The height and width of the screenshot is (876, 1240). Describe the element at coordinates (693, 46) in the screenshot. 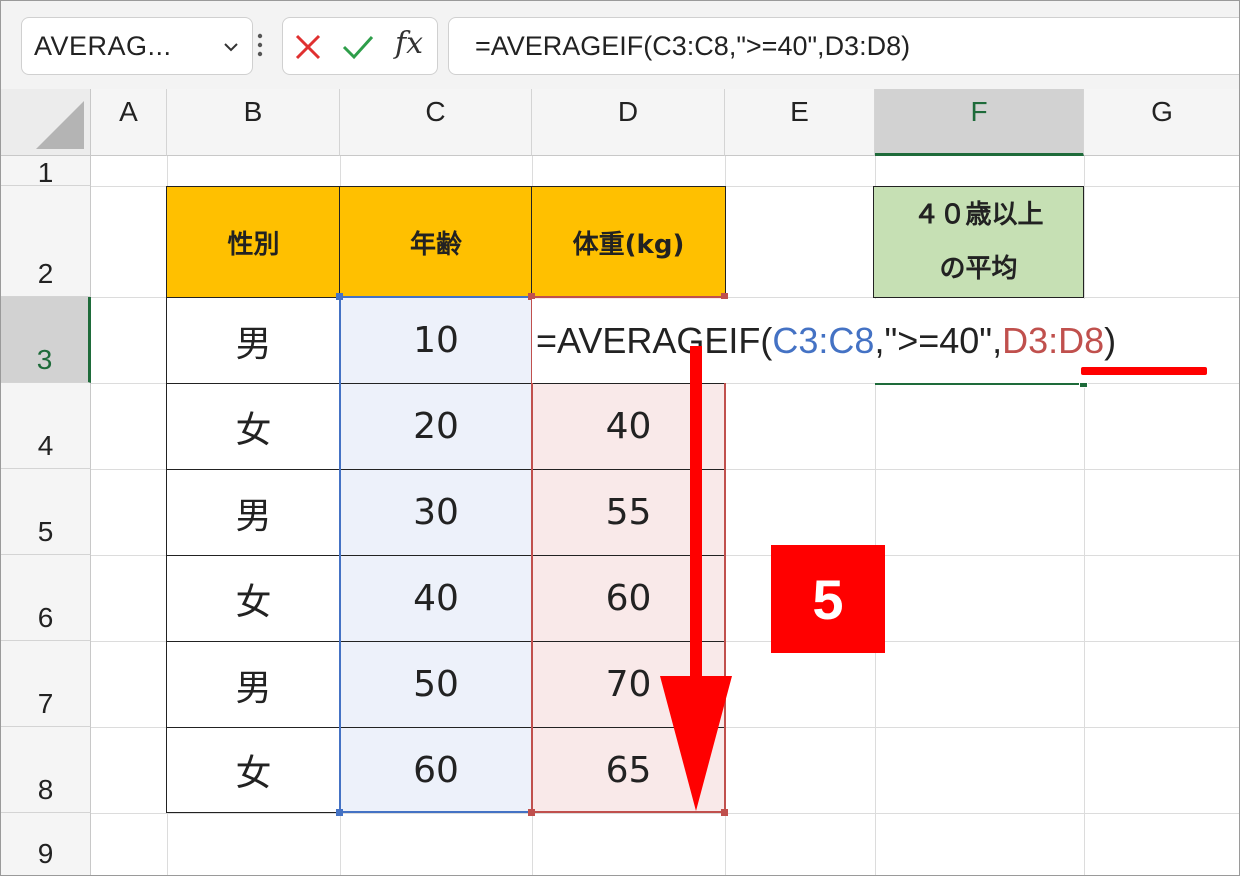

I see `formula-text: =AVERAGEIF(C3:C8,">=40",D3:D8)` at that location.